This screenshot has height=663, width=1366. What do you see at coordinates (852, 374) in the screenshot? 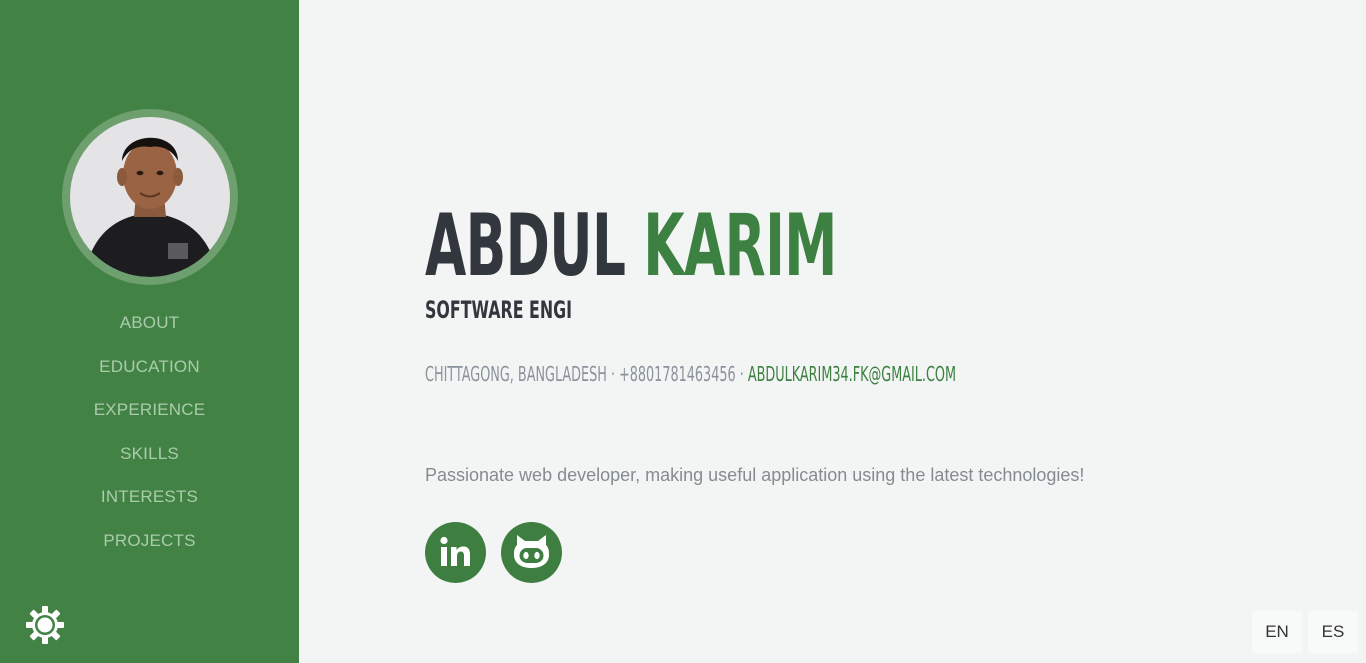
I see `email-link: ABDULKARIM34.FK@GMAIL.COM` at bounding box center [852, 374].